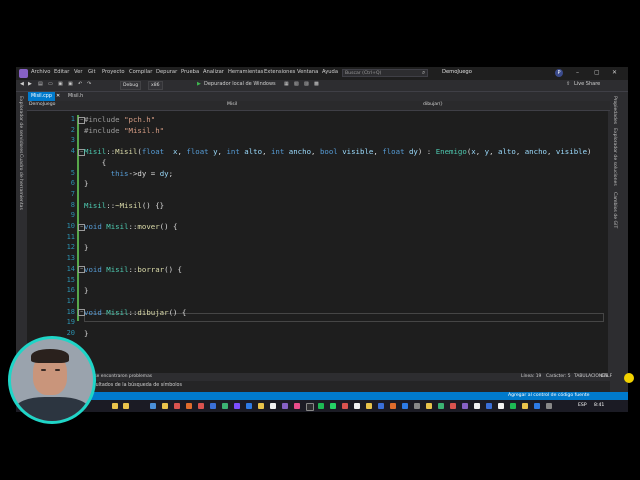 The width and height of the screenshot is (640, 480). I want to click on scope-dropdown: Misil, so click(322, 105).